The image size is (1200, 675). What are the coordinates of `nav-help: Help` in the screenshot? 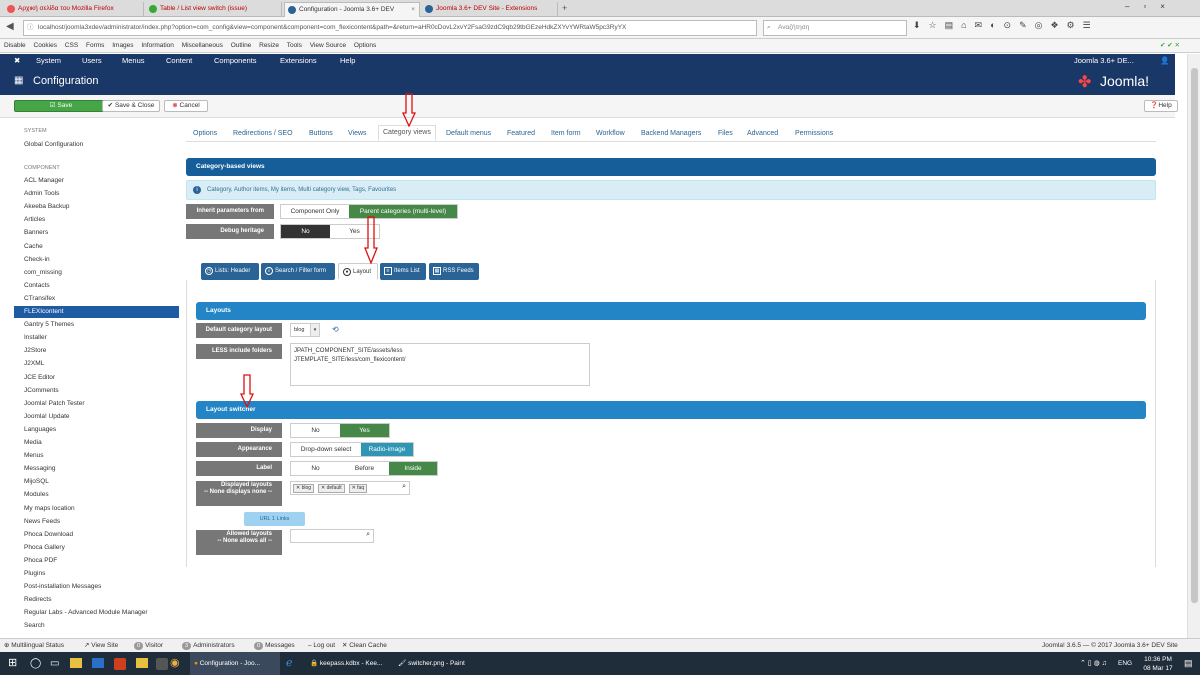 It's located at (347, 61).